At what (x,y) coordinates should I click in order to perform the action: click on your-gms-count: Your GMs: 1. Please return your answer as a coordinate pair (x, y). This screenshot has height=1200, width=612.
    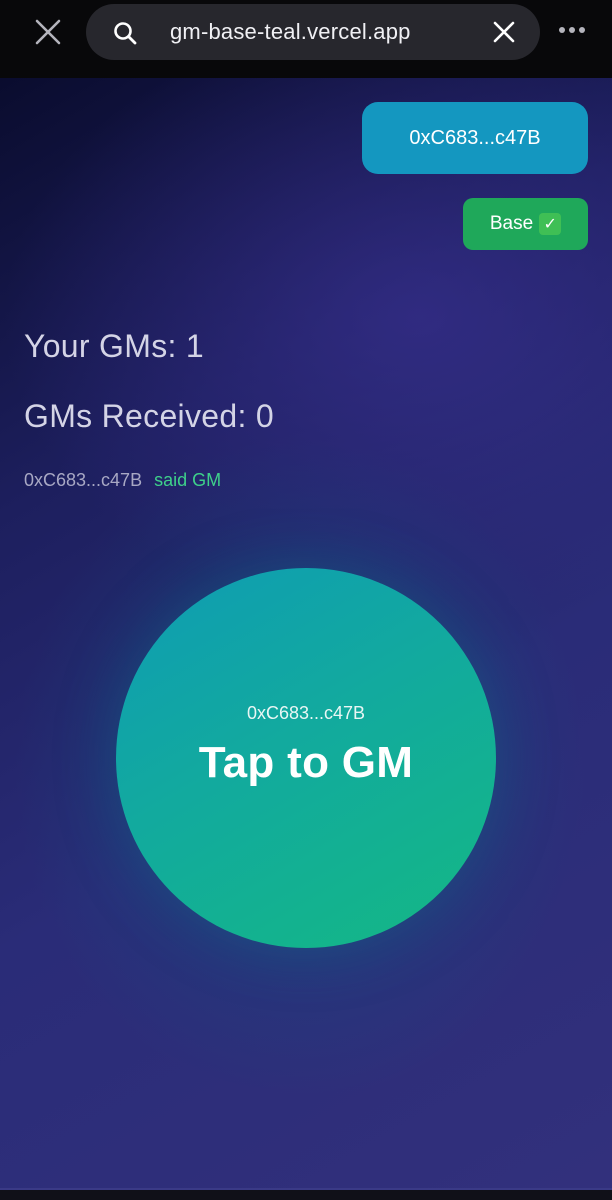
    Looking at the image, I should click on (114, 346).